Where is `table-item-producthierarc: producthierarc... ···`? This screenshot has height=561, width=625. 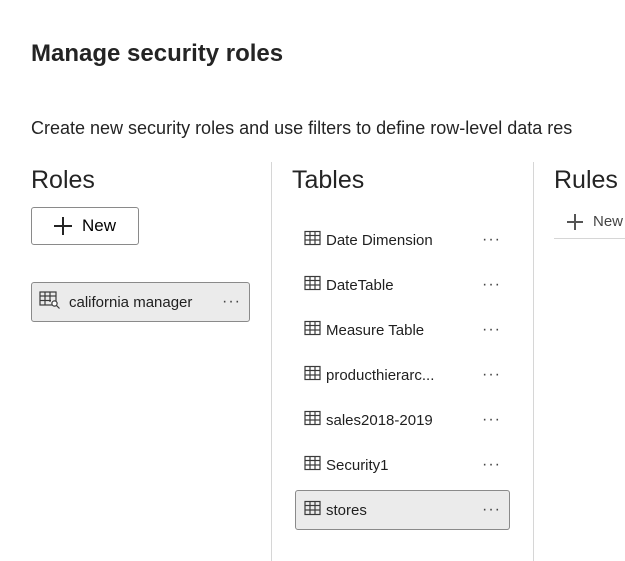 table-item-producthierarc: producthierarc... ··· is located at coordinates (402, 375).